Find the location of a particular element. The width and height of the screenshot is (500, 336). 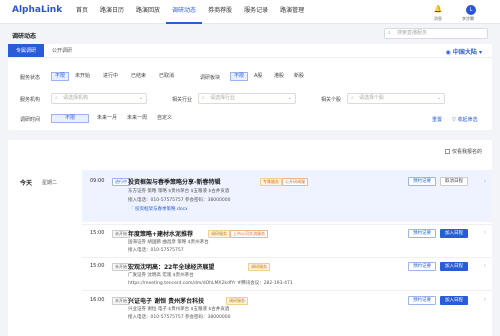

stock-label: 相关个股 is located at coordinates (331, 100).